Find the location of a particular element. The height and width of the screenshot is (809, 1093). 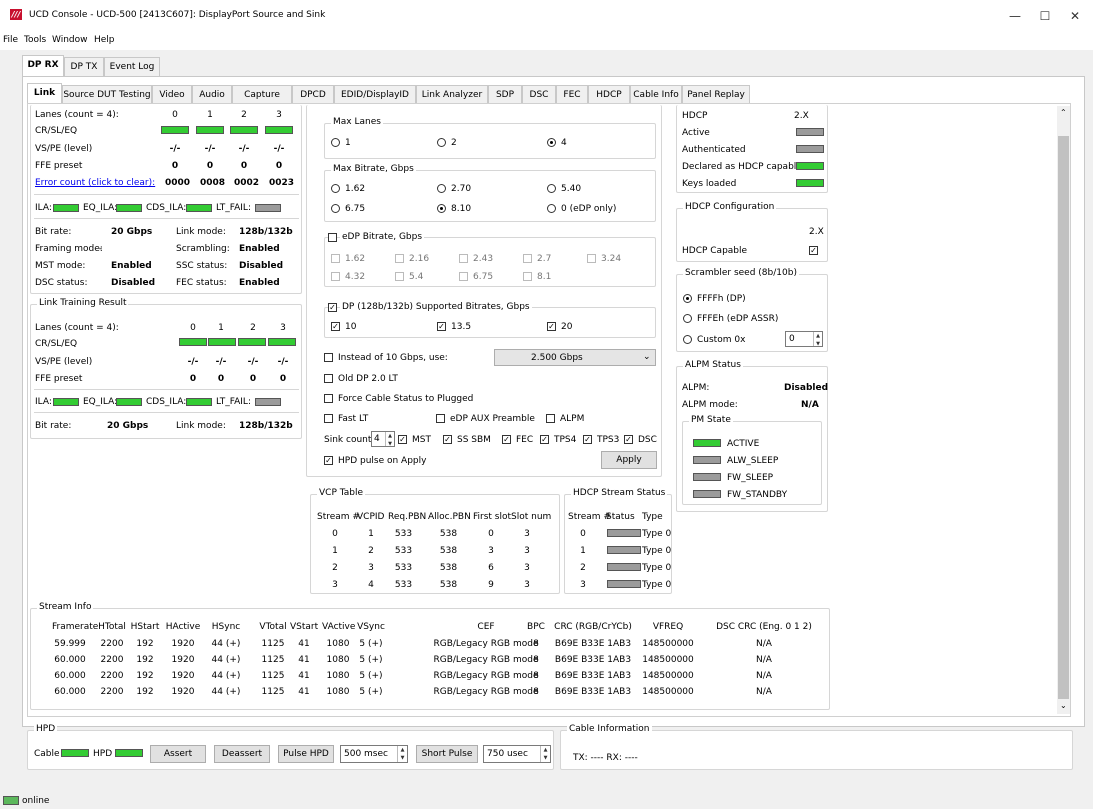

table-cell: 6 is located at coordinates (491, 568).